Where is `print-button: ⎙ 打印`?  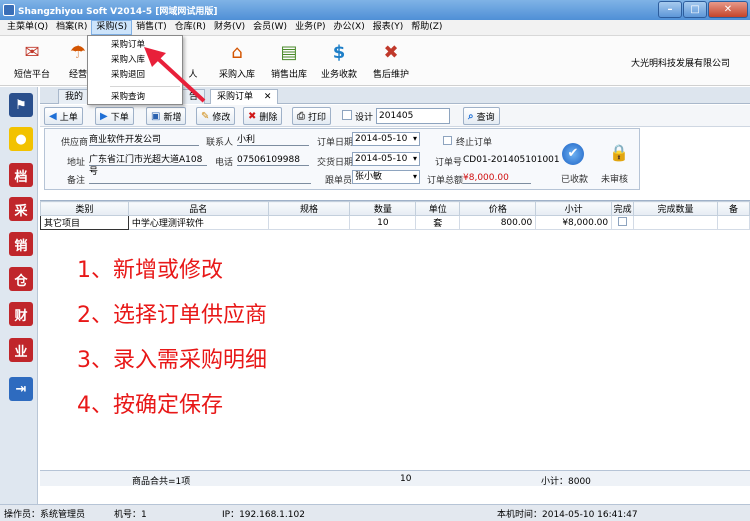 print-button: ⎙ 打印 is located at coordinates (312, 116).